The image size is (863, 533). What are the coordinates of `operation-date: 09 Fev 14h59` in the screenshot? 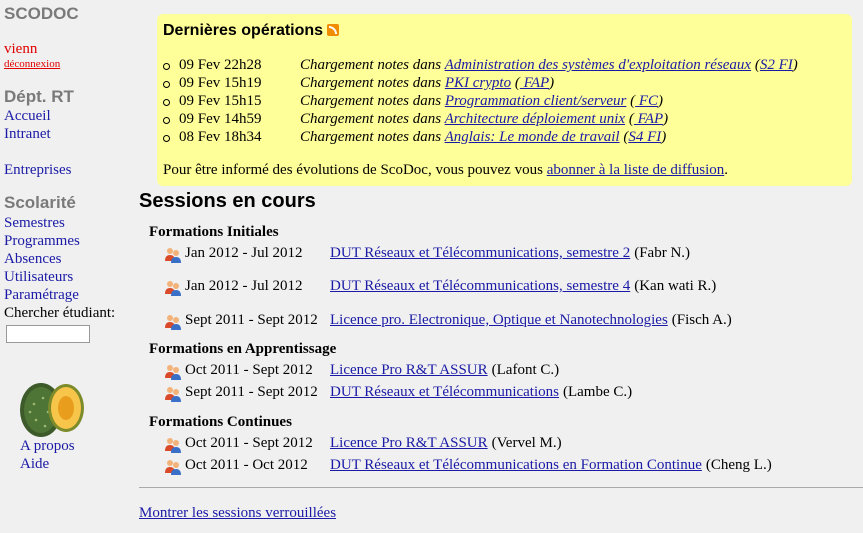 It's located at (220, 119).